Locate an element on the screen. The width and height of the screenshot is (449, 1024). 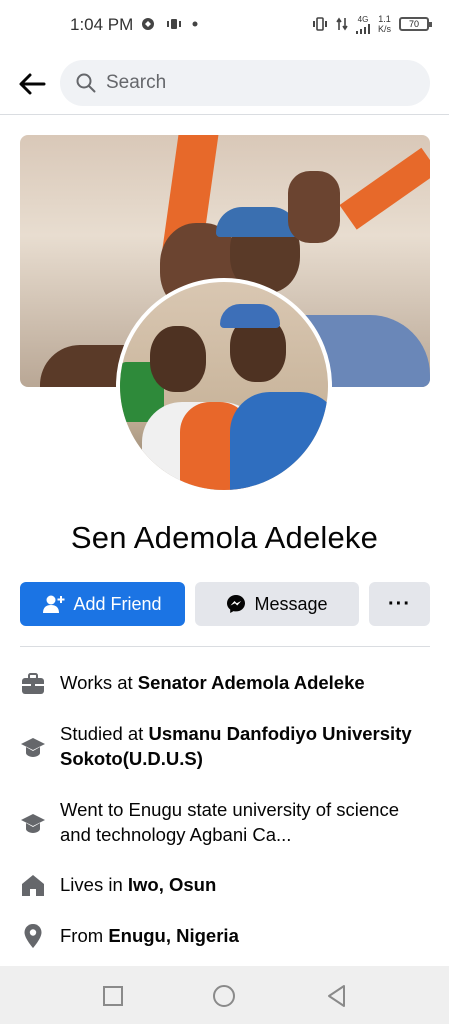
profile-actions: Add Friend Message ··· is located at coordinates (225, 604).